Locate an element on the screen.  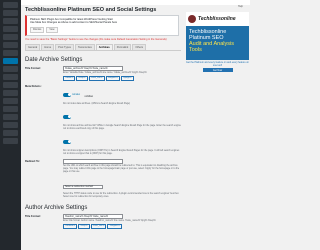
redirect-method-select: Select a redirection method is located at coordinates (83, 186).